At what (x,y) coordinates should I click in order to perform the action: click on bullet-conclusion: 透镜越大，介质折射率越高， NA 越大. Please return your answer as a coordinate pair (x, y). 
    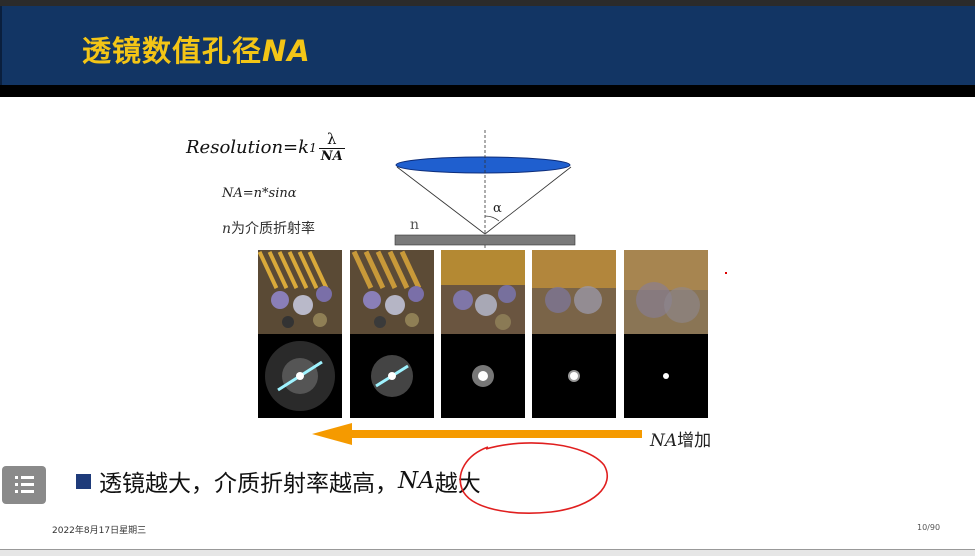
    Looking at the image, I should click on (278, 481).